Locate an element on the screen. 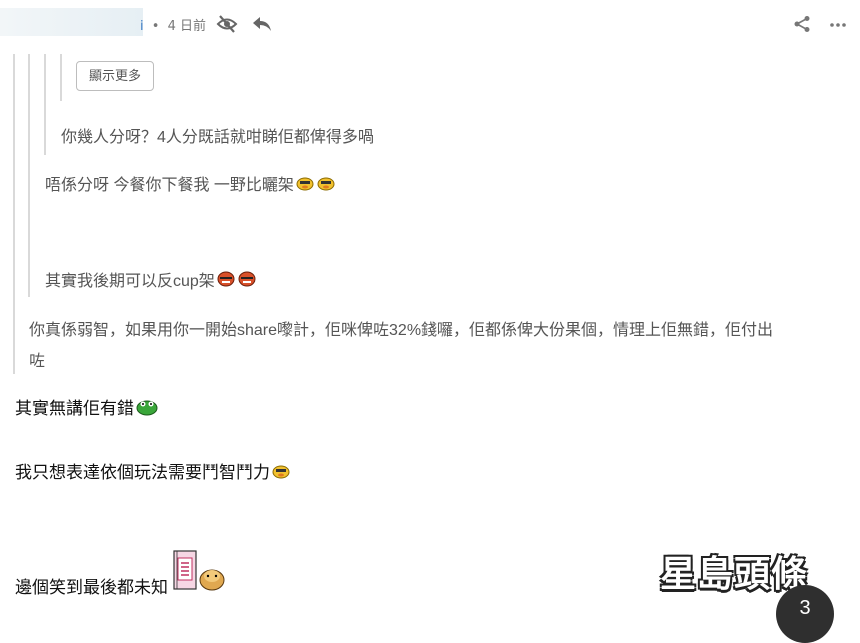 The width and height of the screenshot is (860, 643). username-redacted is located at coordinates (71, 22).